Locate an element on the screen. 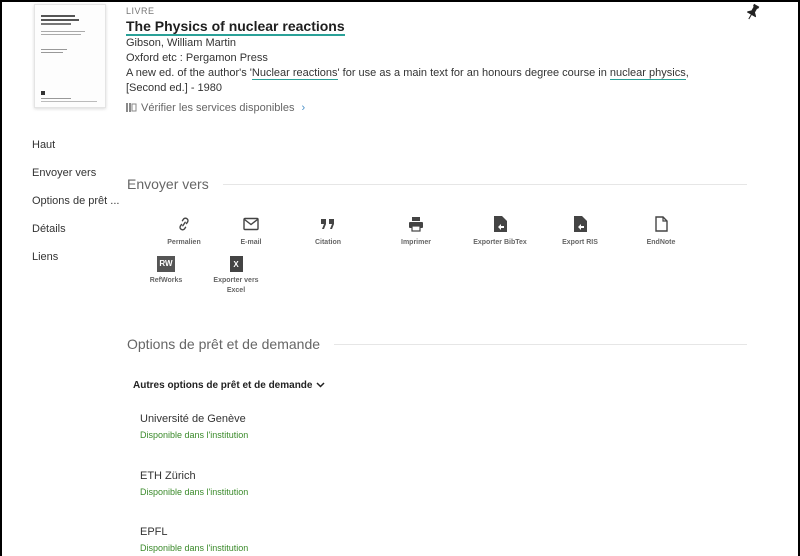 The width and height of the screenshot is (800, 556). export-bibtex-button: Exporter BibTex is located at coordinates (500, 231).